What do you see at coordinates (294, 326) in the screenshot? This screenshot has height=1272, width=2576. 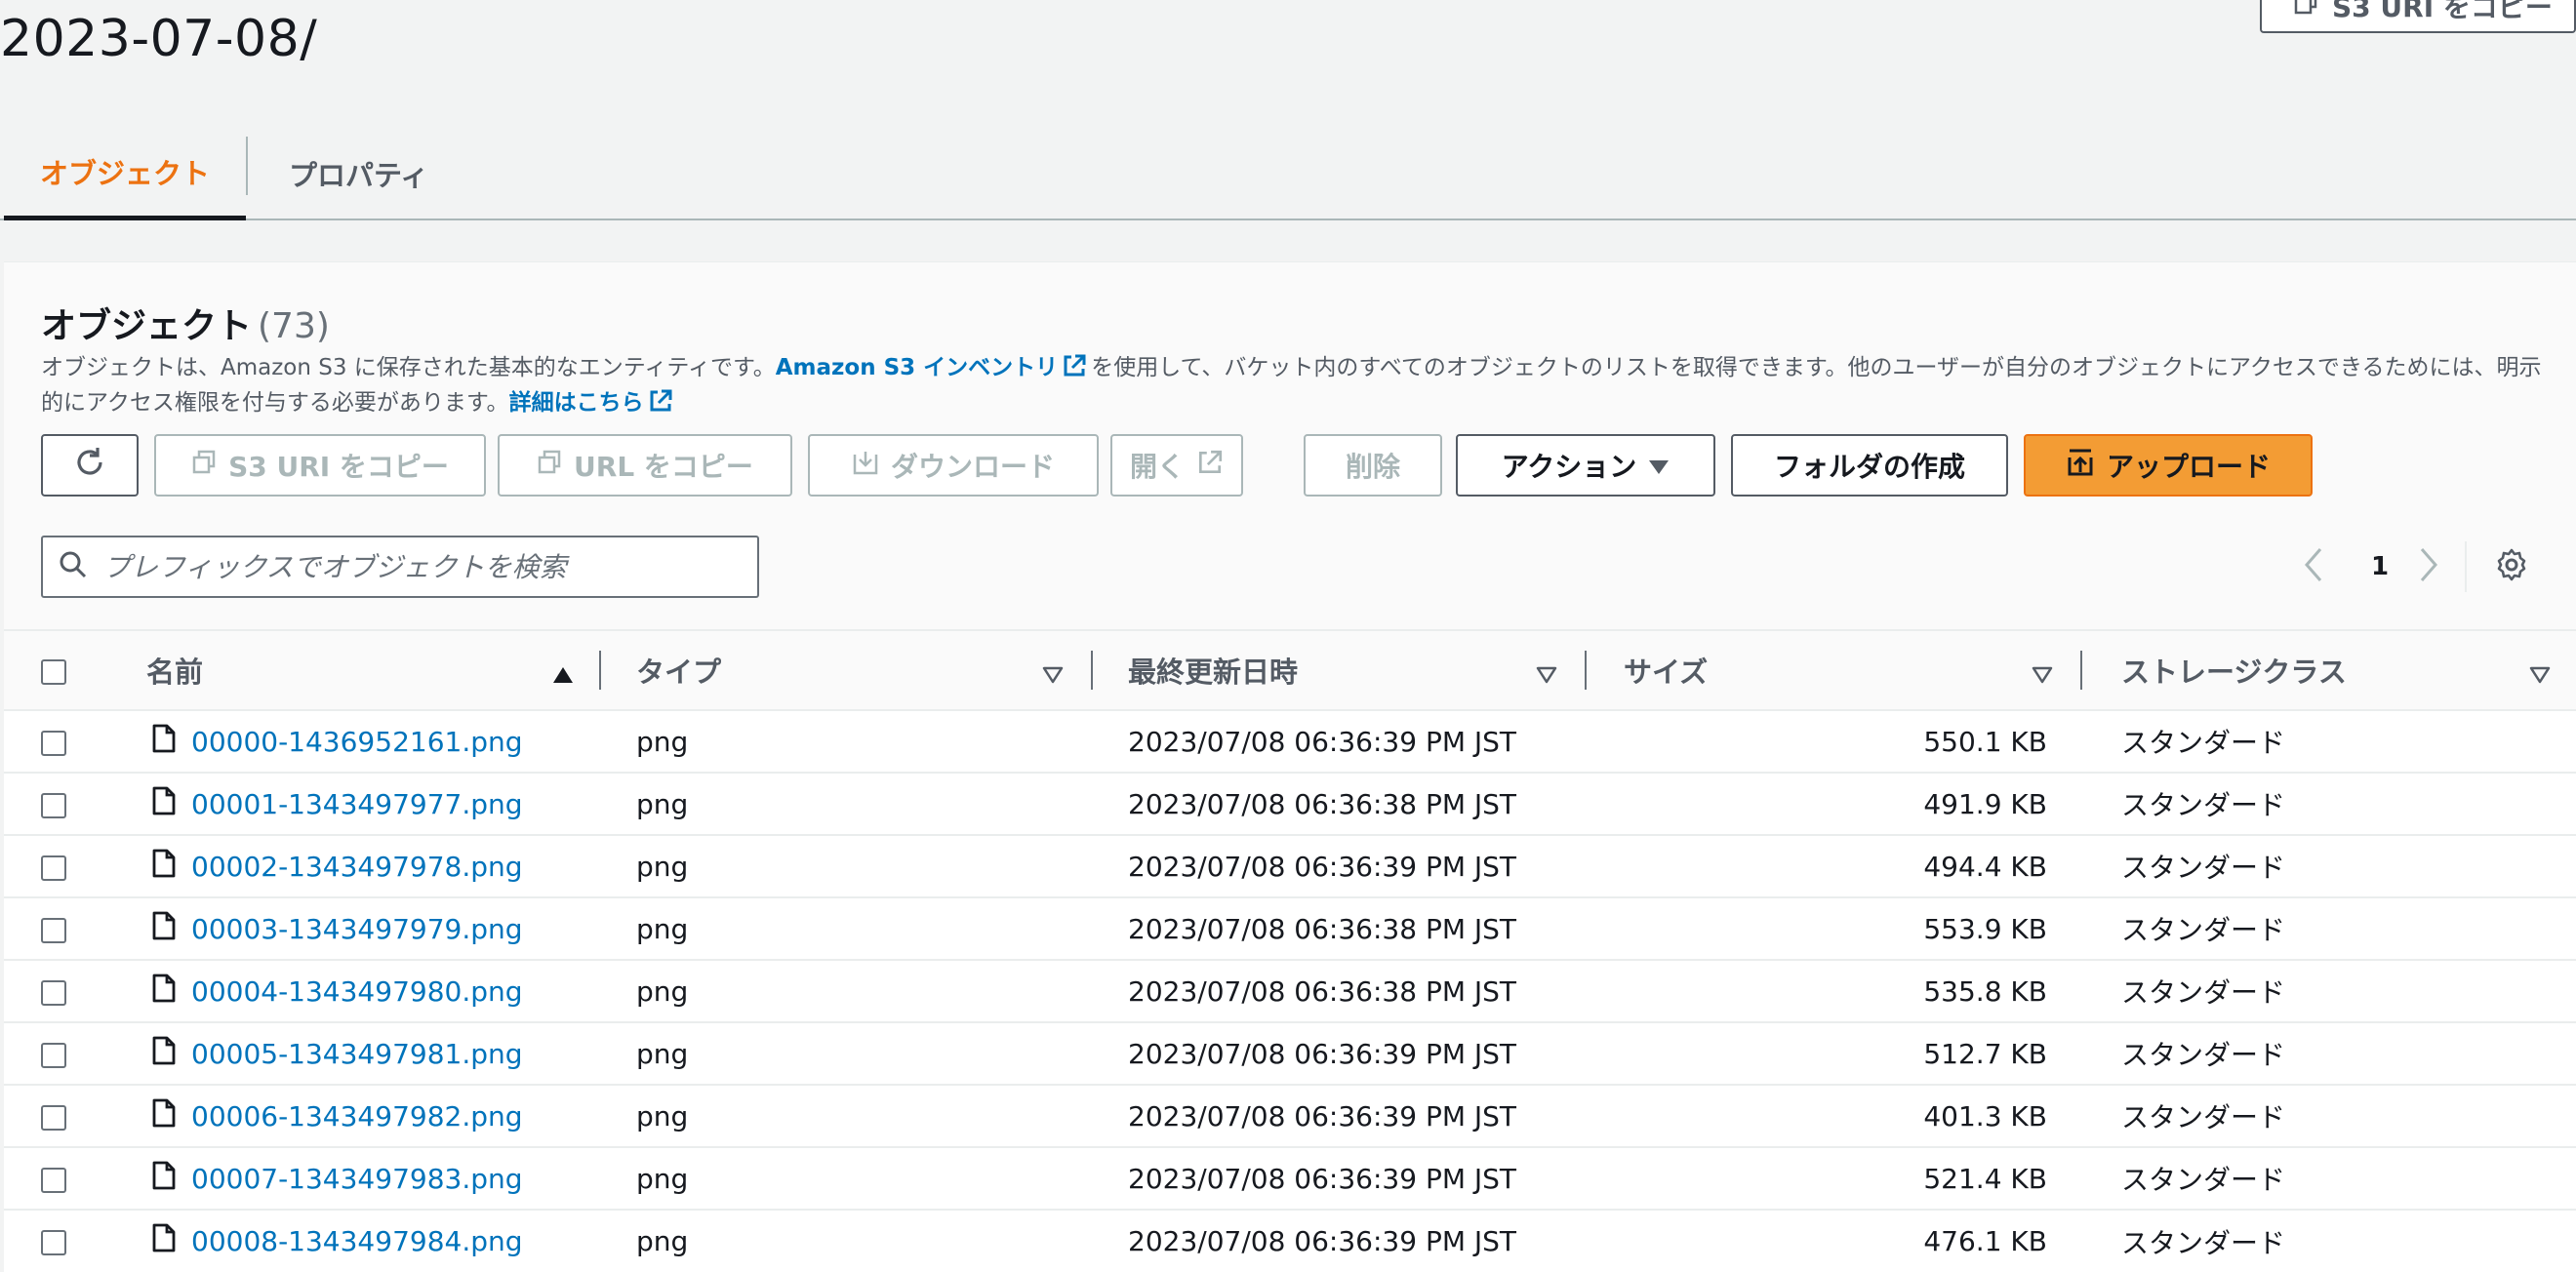 I see `objects-count: (73)` at bounding box center [294, 326].